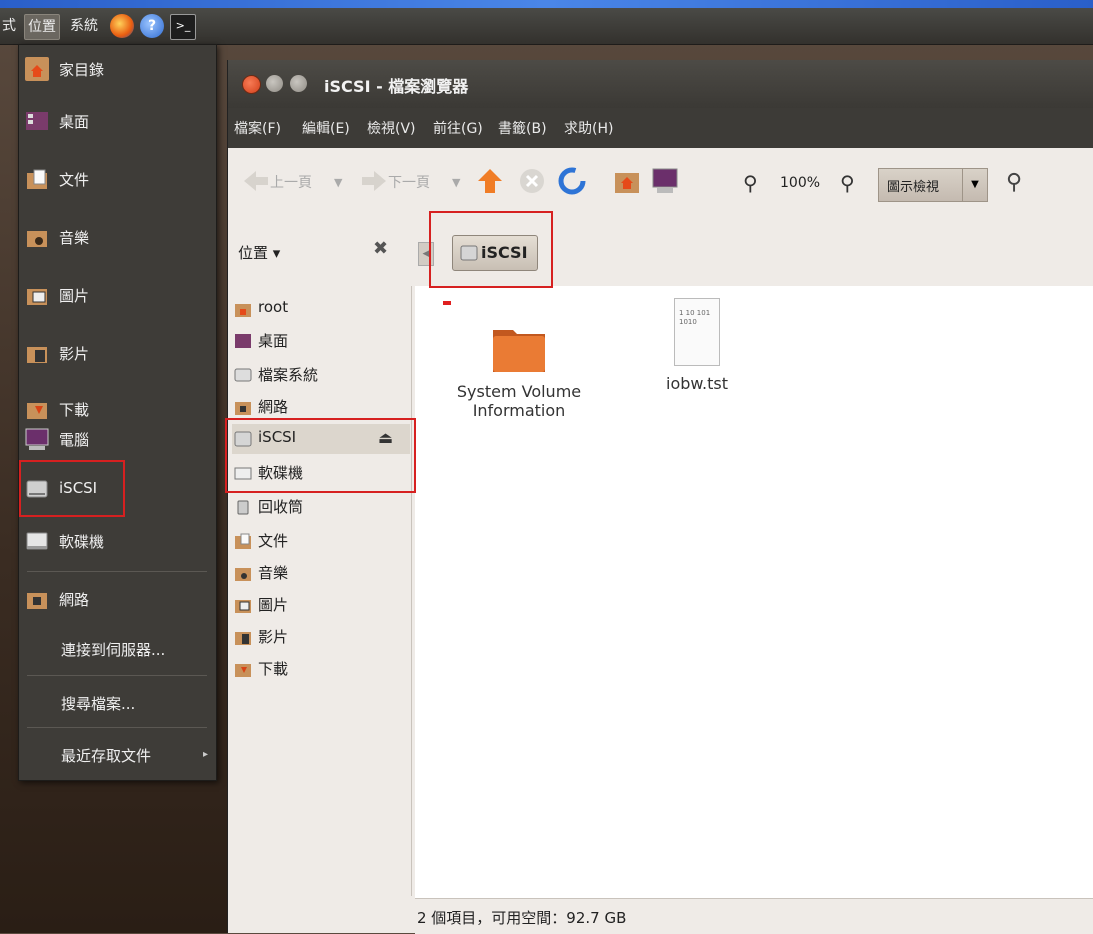  What do you see at coordinates (326, 128) in the screenshot?
I see `menu-edit: 編輯(E)` at bounding box center [326, 128].